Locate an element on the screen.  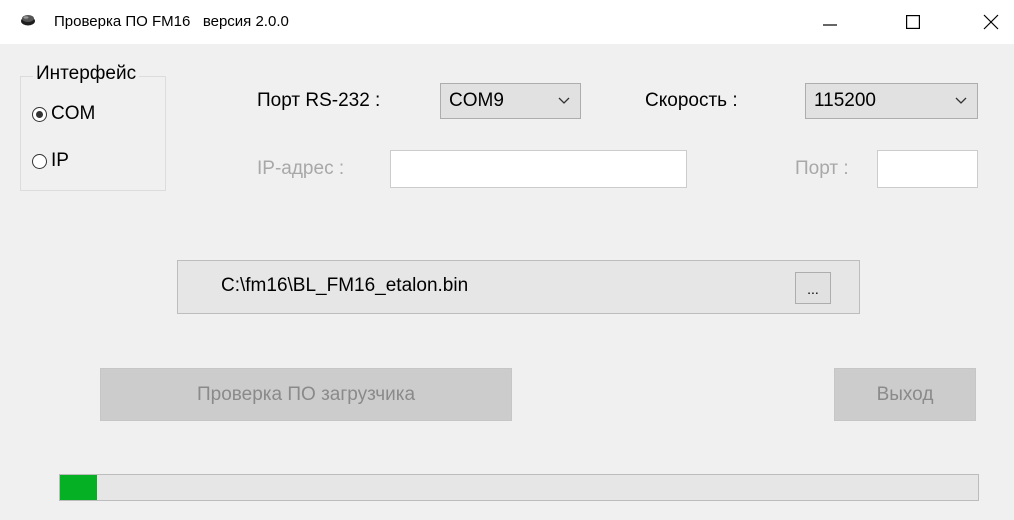
port-select: COM9 is located at coordinates (510, 101).